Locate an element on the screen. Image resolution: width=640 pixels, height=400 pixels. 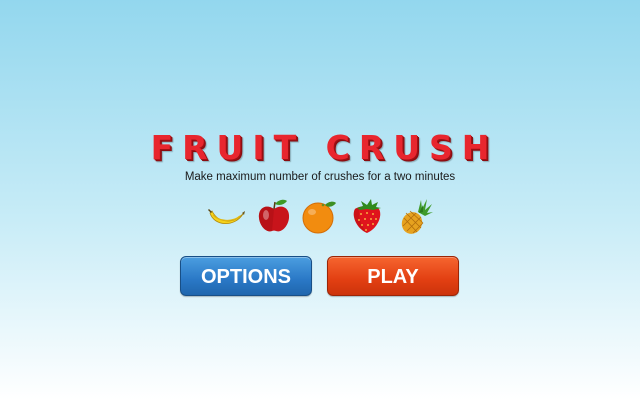
strawberry-icon is located at coordinates (367, 216).